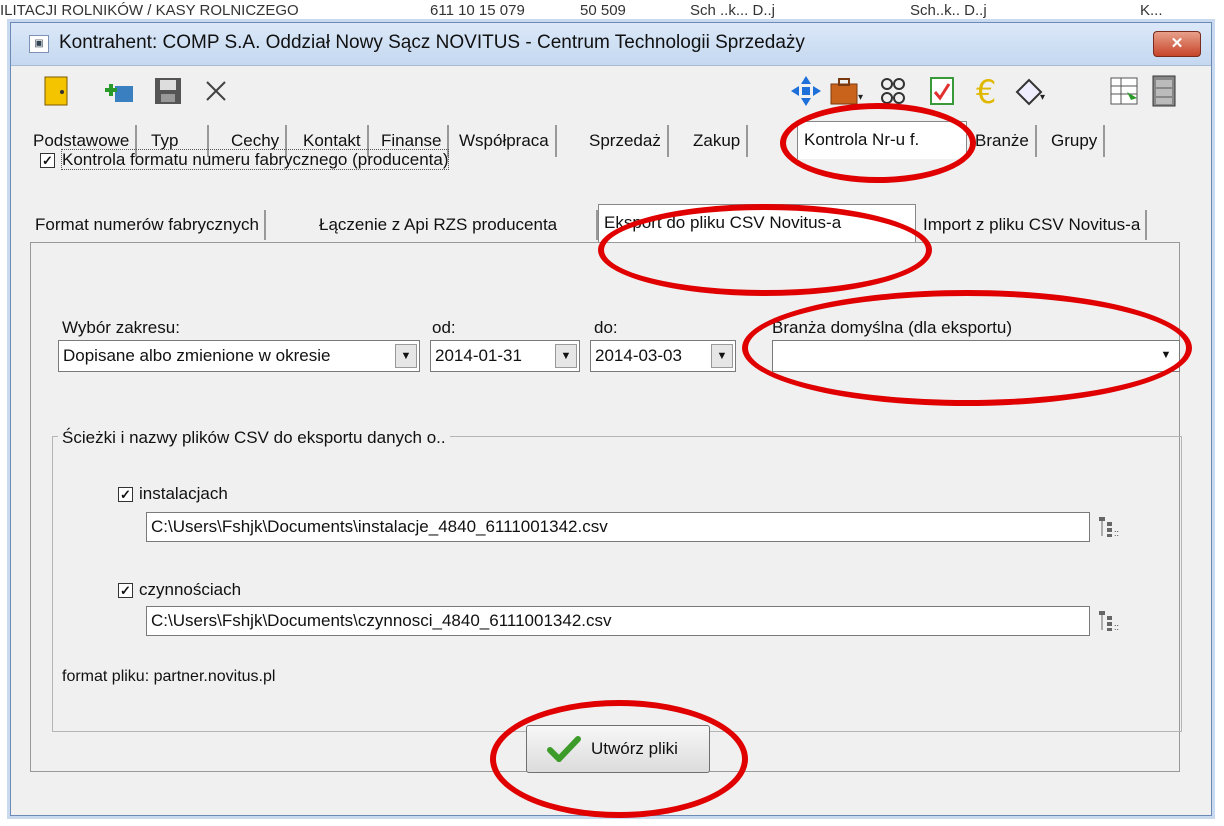 The image size is (1224, 826). Describe the element at coordinates (216, 91) in the screenshot. I see `delete-icon` at that location.